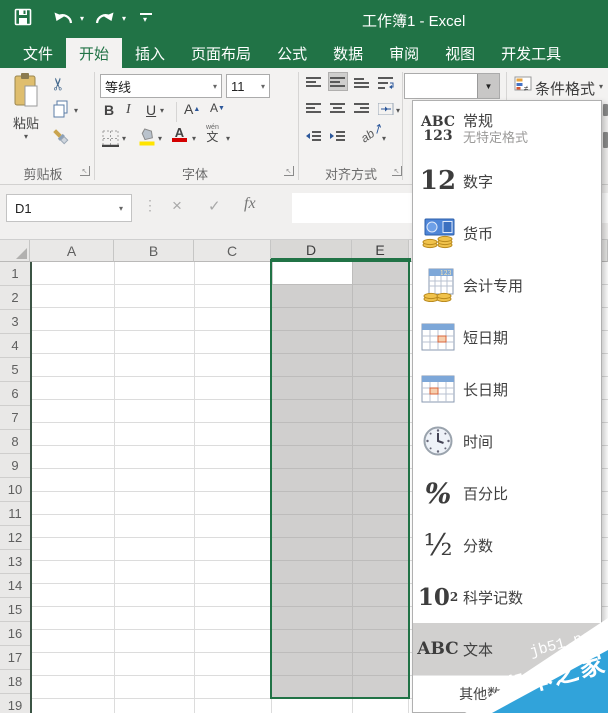 This screenshot has width=608, height=713. What do you see at coordinates (23, 17) in the screenshot?
I see `save-icon` at bounding box center [23, 17].